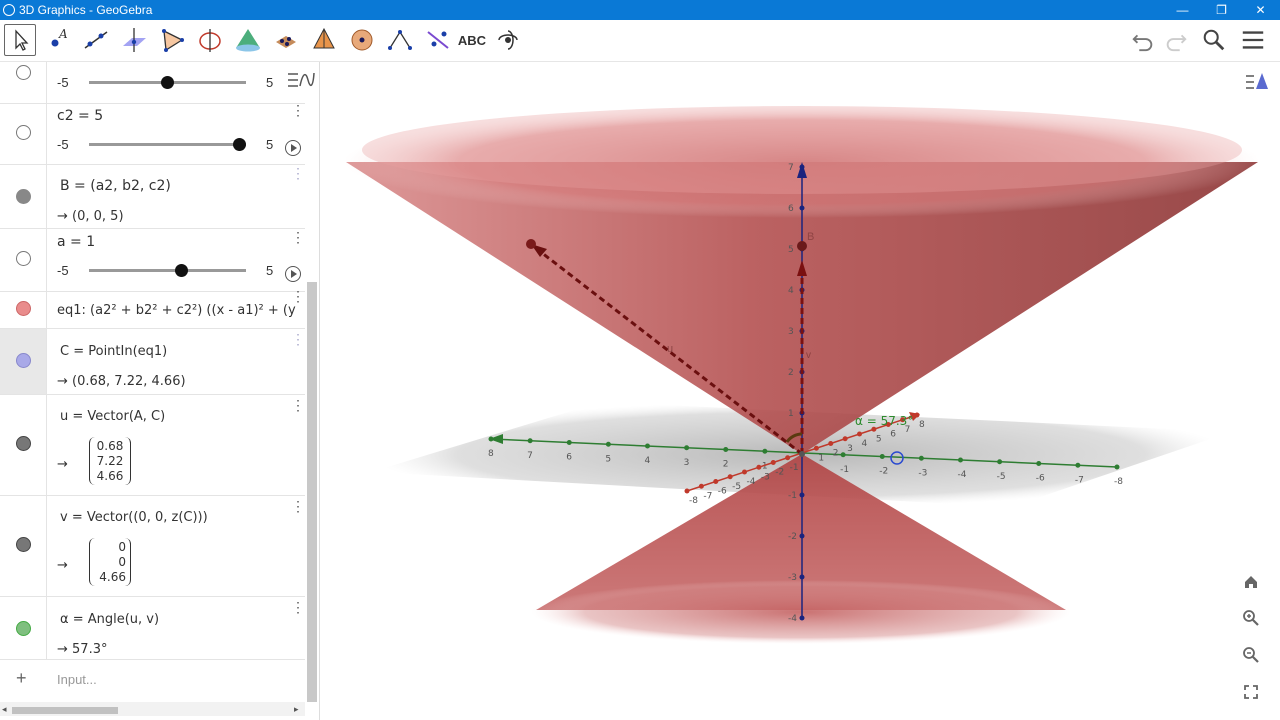  I want to click on home-button, so click(1251, 582).